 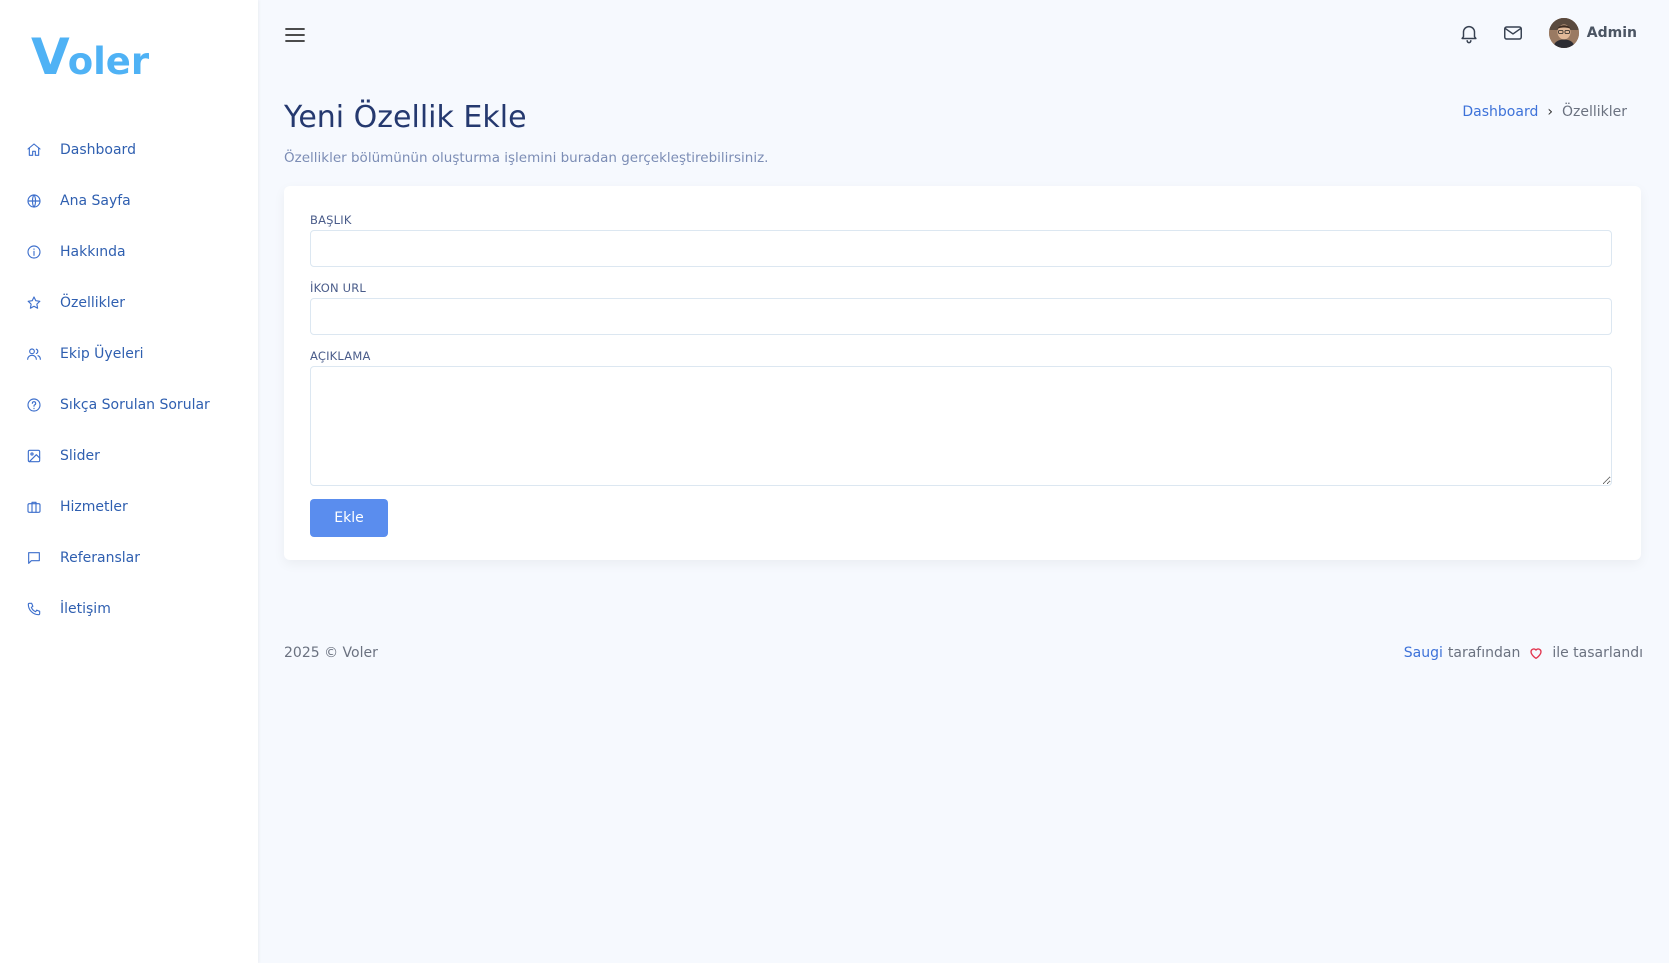 I want to click on sidebar-item-iletisim: İletişim, so click(x=129, y=608).